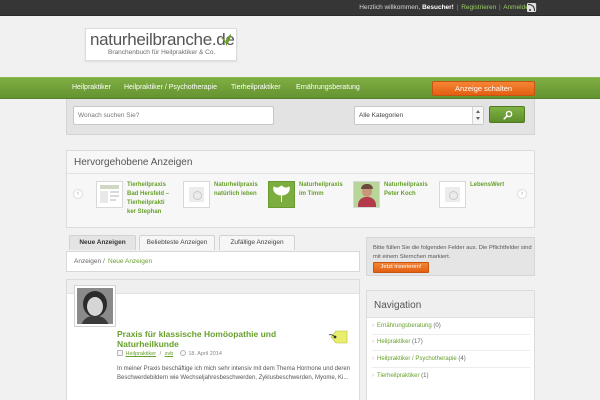  Describe the element at coordinates (130, 261) in the screenshot. I see `breadcrumb-current: Neue Anzeigen` at that location.